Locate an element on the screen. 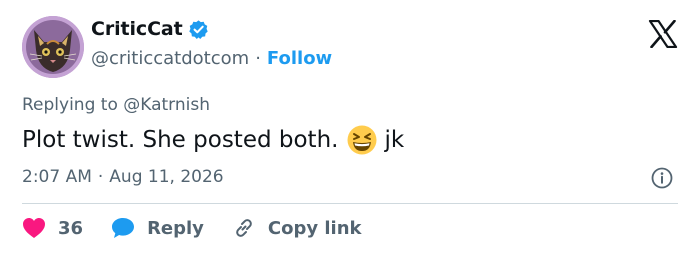 The width and height of the screenshot is (700, 256). like-button: 36 is located at coordinates (52, 228).